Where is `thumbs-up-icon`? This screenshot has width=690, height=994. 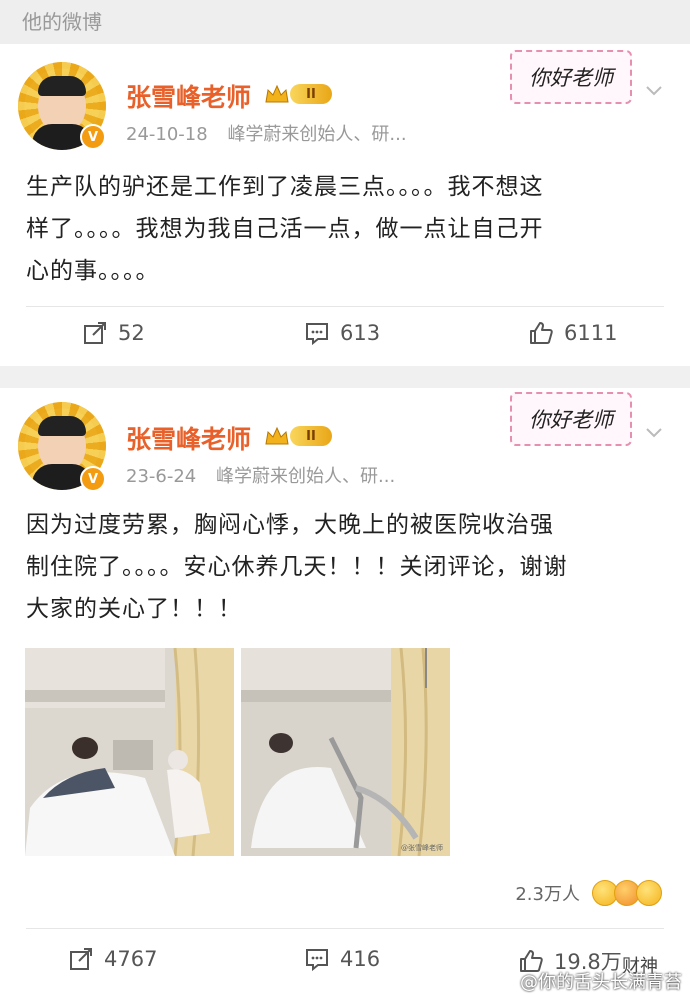
thumbs-up-icon is located at coordinates (541, 333).